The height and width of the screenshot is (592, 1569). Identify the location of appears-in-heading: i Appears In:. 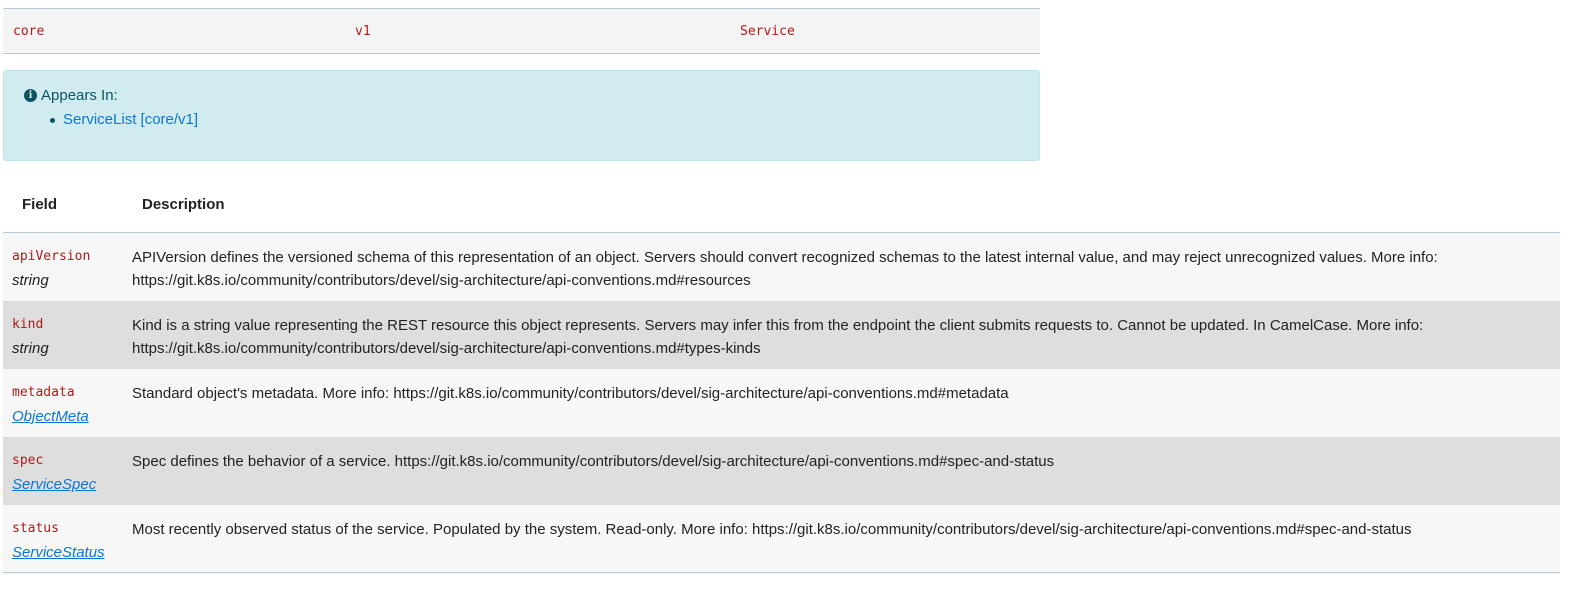
(71, 95).